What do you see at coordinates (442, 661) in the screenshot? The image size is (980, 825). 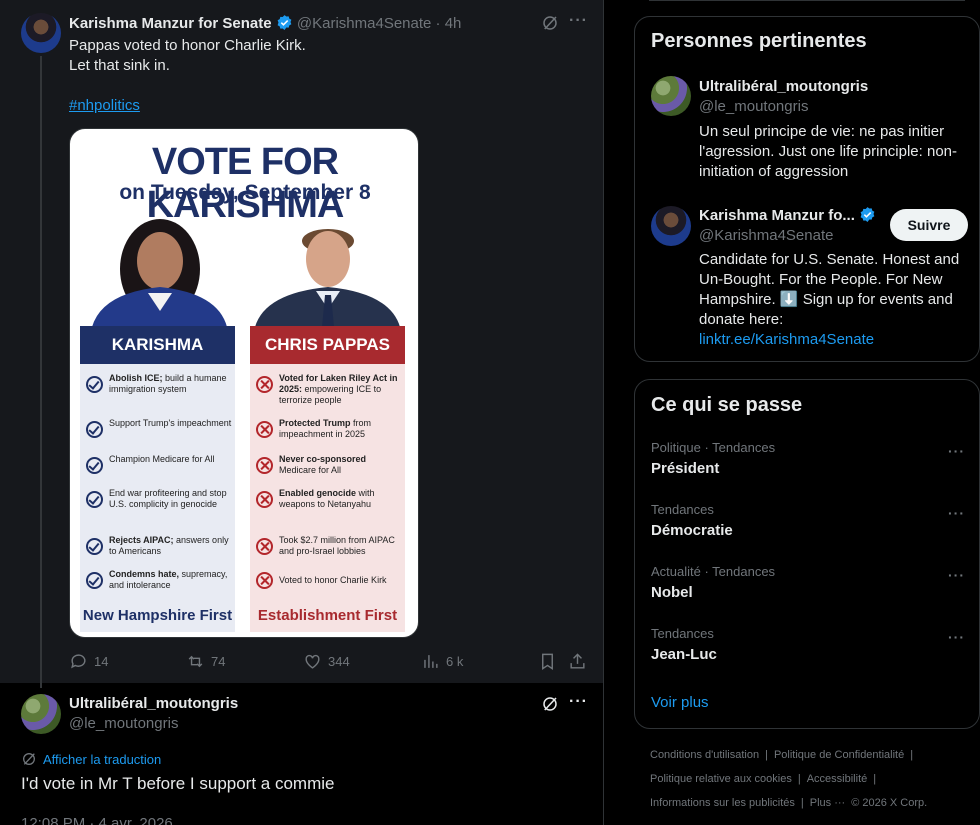 I see `views-button: 6 k` at bounding box center [442, 661].